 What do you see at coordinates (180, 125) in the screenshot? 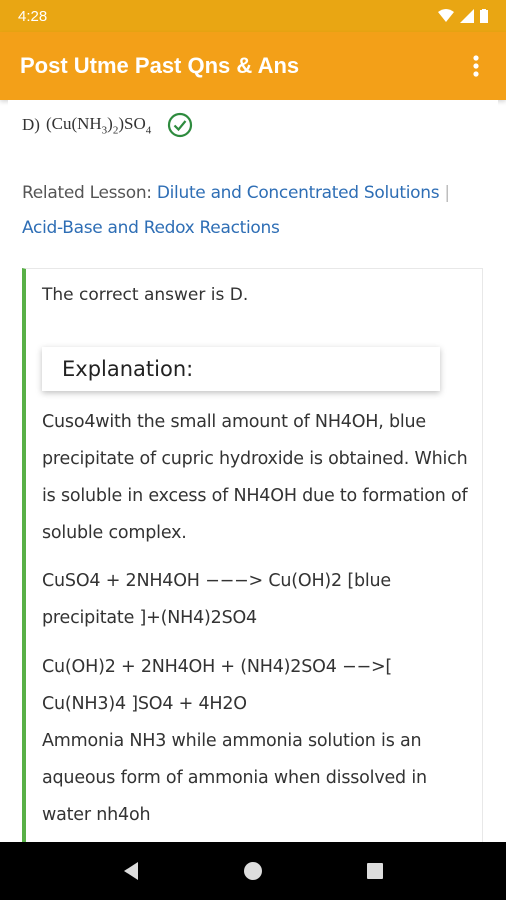
I see `check-circle-icon` at bounding box center [180, 125].